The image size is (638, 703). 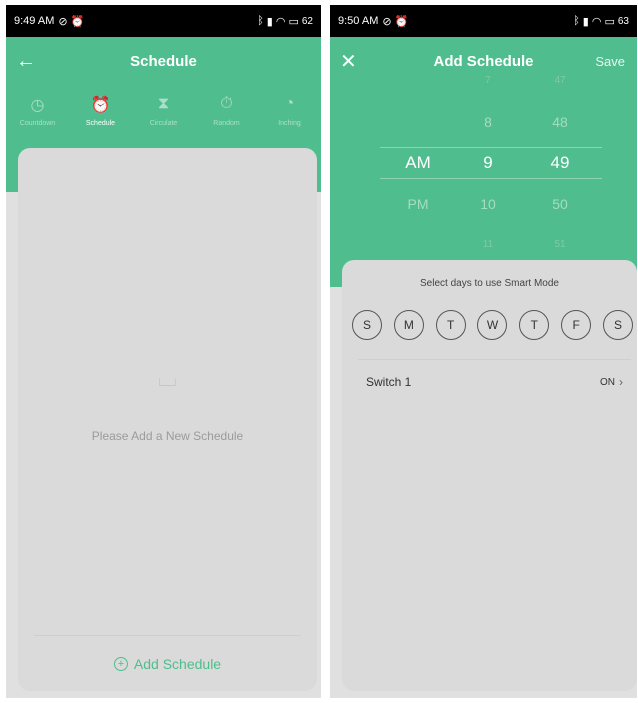 What do you see at coordinates (607, 382) in the screenshot?
I see `switch-value: ON` at bounding box center [607, 382].